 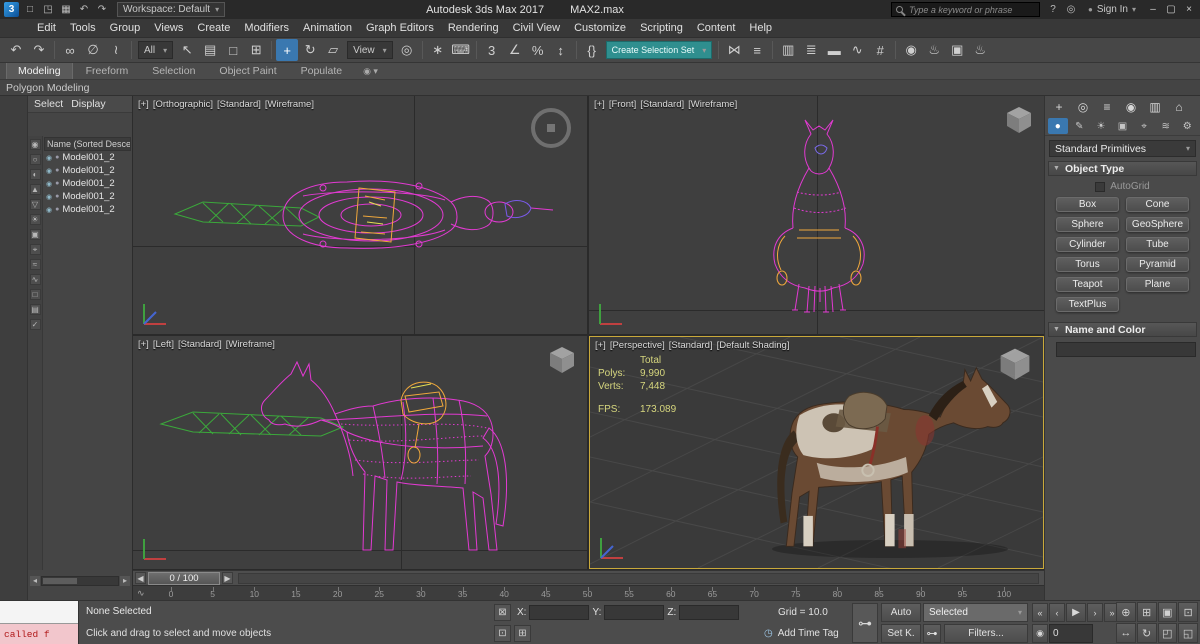 I want to click on ribbon-config-icon: ◉ ▾, so click(x=370, y=72).